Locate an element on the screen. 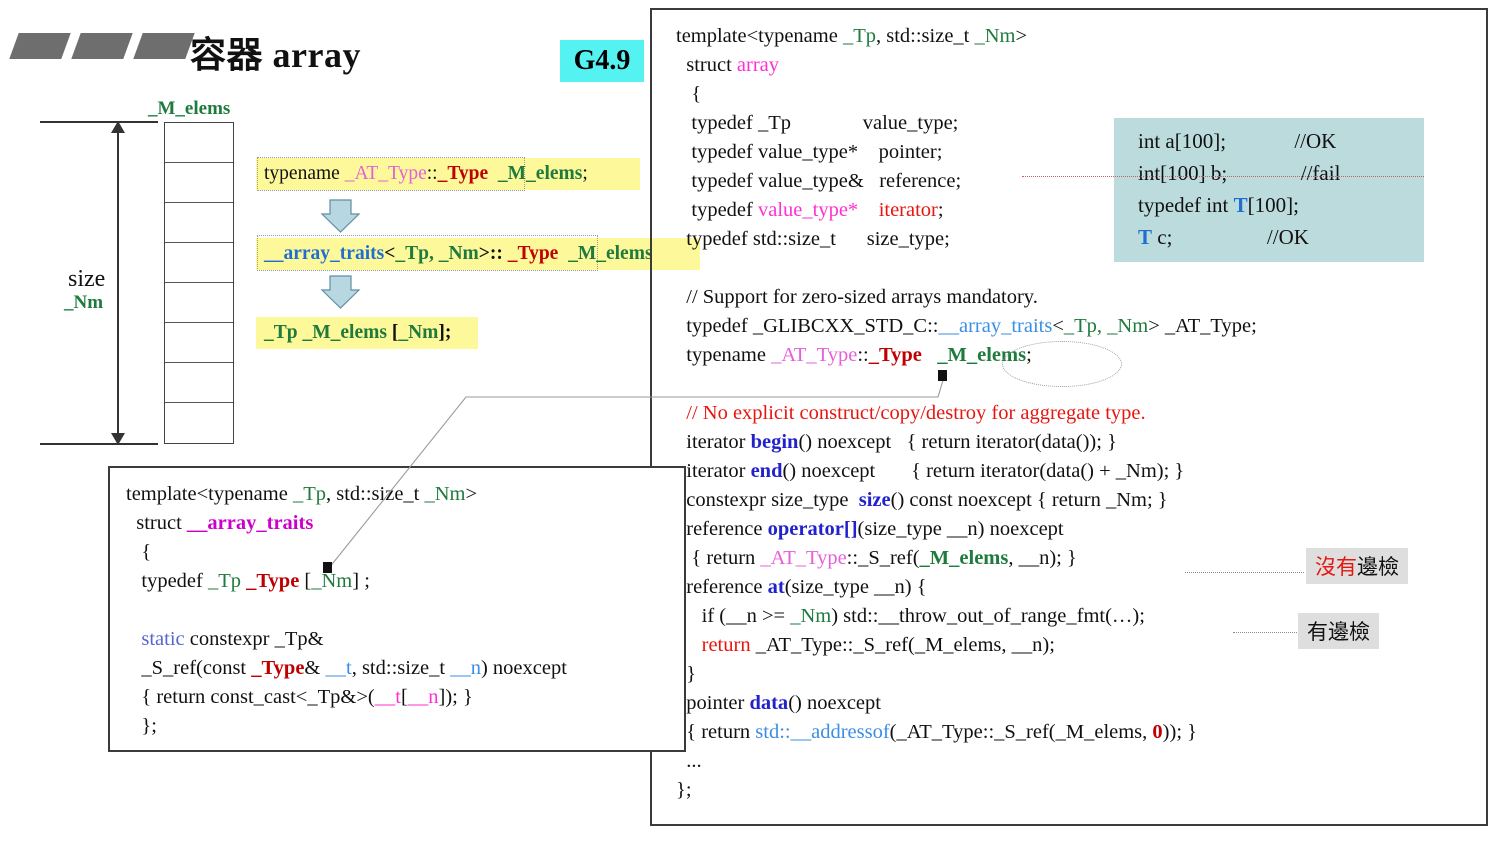  code-run: _AT_Type is located at coordinates (385, 173).